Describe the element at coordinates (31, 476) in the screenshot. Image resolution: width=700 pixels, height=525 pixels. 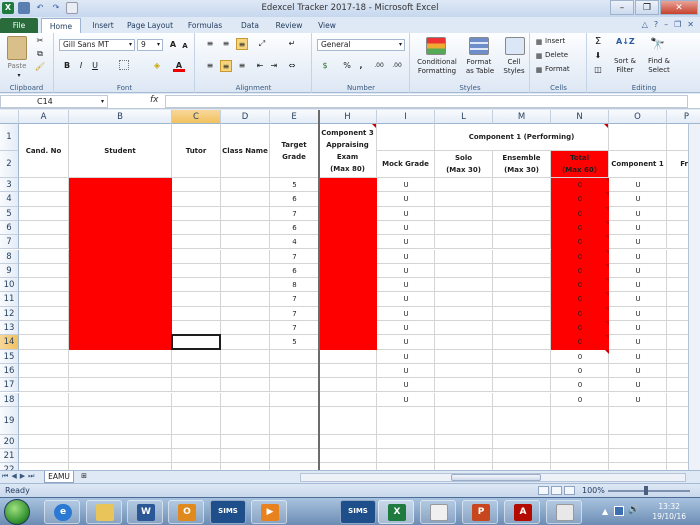
I see `last-sheet-icon: ⏭` at that location.